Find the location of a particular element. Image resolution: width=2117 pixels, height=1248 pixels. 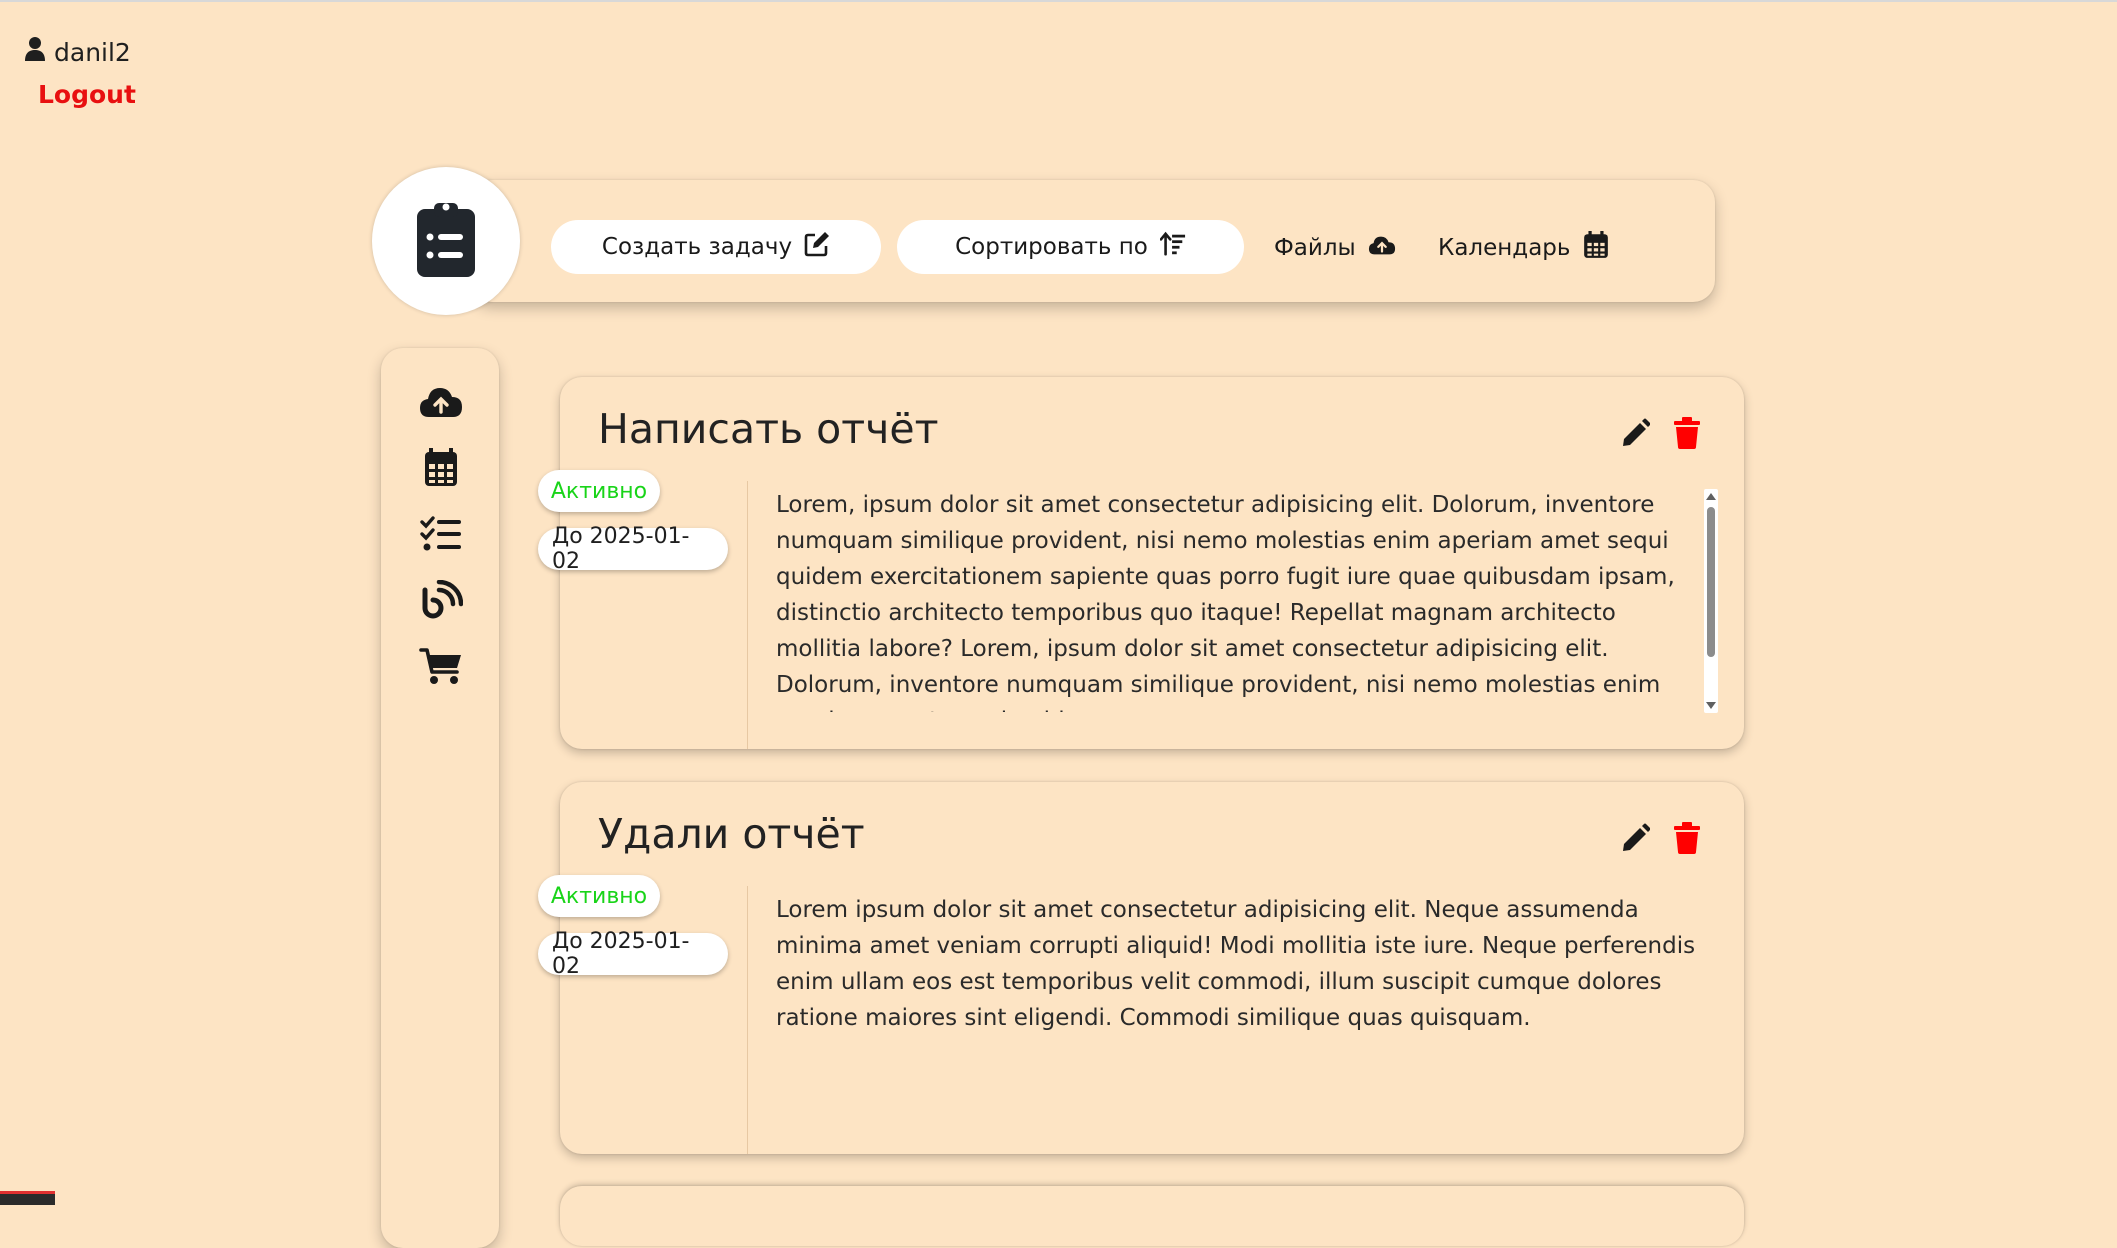

task-card-partial is located at coordinates (1152, 1216).